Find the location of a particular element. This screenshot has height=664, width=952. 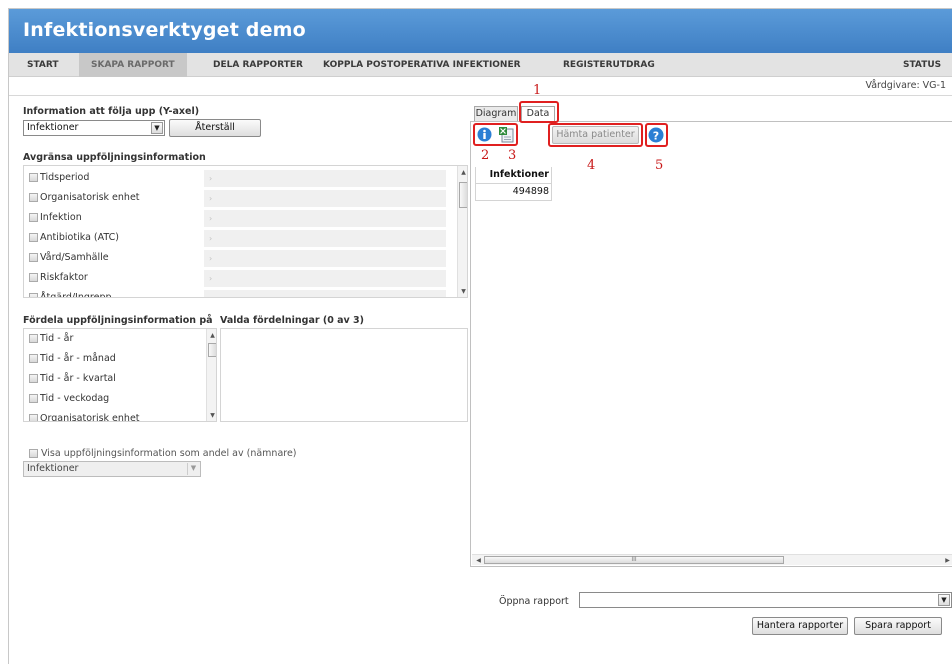

distribute-item: Tid - år - månad is located at coordinates (115, 361).